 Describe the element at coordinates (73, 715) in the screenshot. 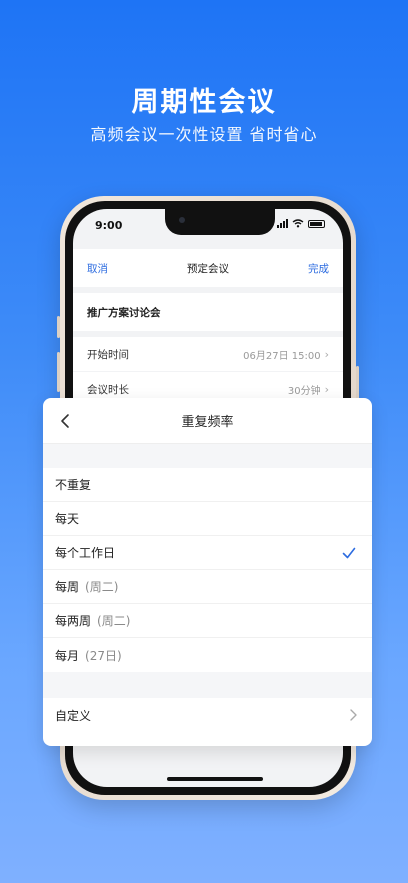

I see `option-label: 自定义` at that location.